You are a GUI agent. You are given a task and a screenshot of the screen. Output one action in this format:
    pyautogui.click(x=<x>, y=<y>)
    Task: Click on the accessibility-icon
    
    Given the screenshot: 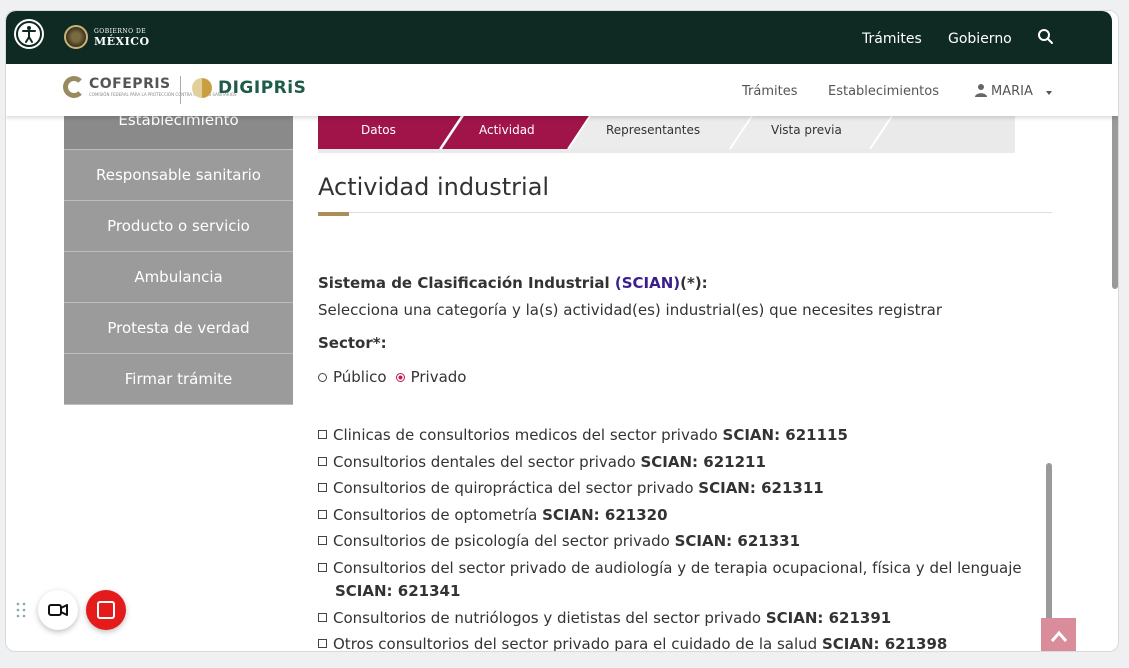 What is the action you would take?
    pyautogui.click(x=29, y=34)
    